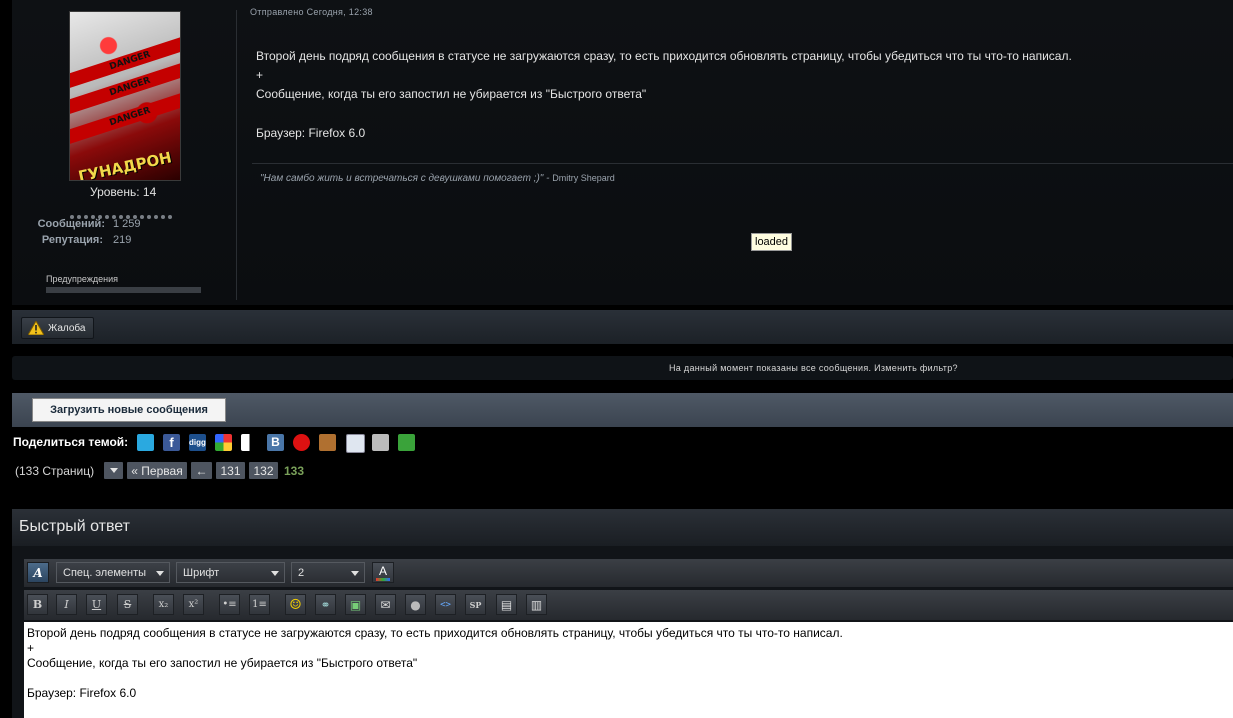 This screenshot has width=1233, height=718. I want to click on emoticon-icon: ☺, so click(295, 604).